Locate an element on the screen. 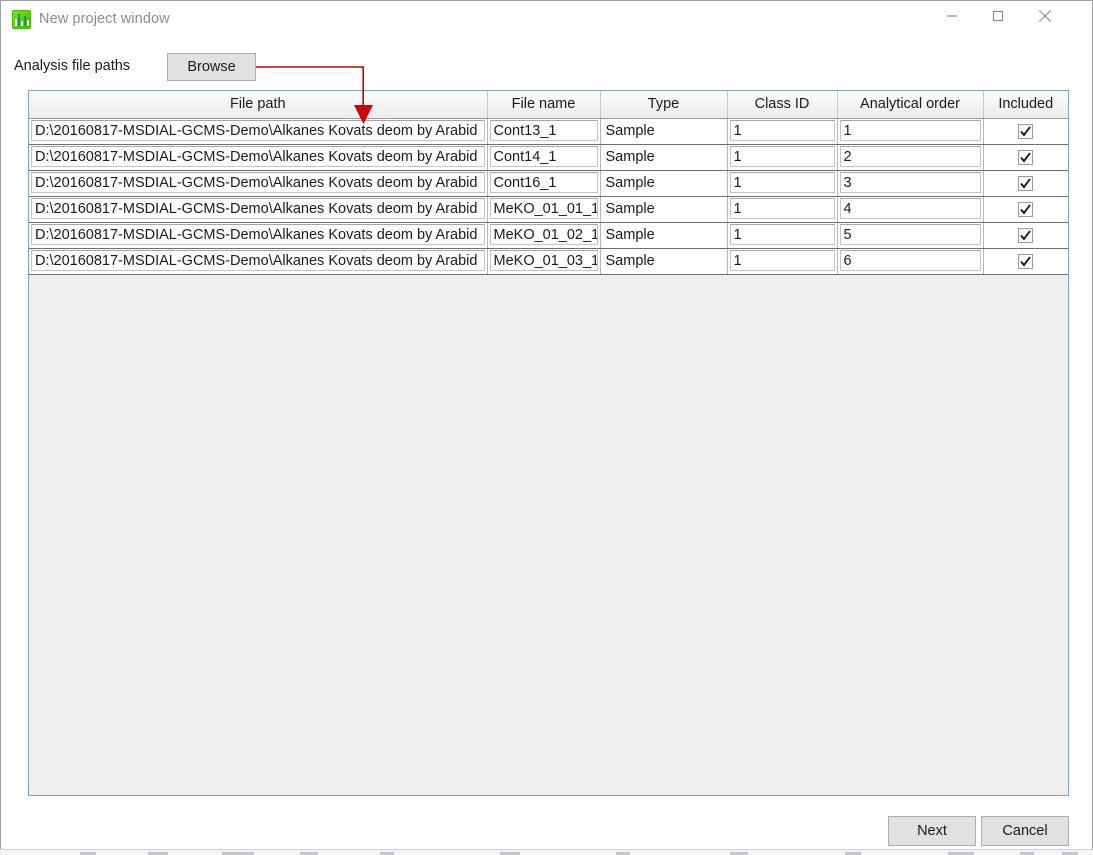 The height and width of the screenshot is (855, 1093). file-name-value: MeKO_01_02_1 is located at coordinates (543, 234).